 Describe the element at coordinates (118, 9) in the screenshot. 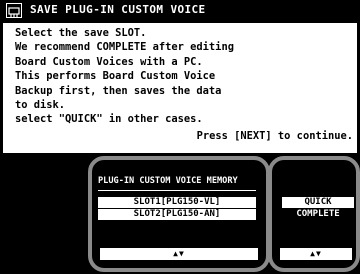

I see `dialog-title: SAVE PLUG-IN CUSTOM VOICE` at that location.